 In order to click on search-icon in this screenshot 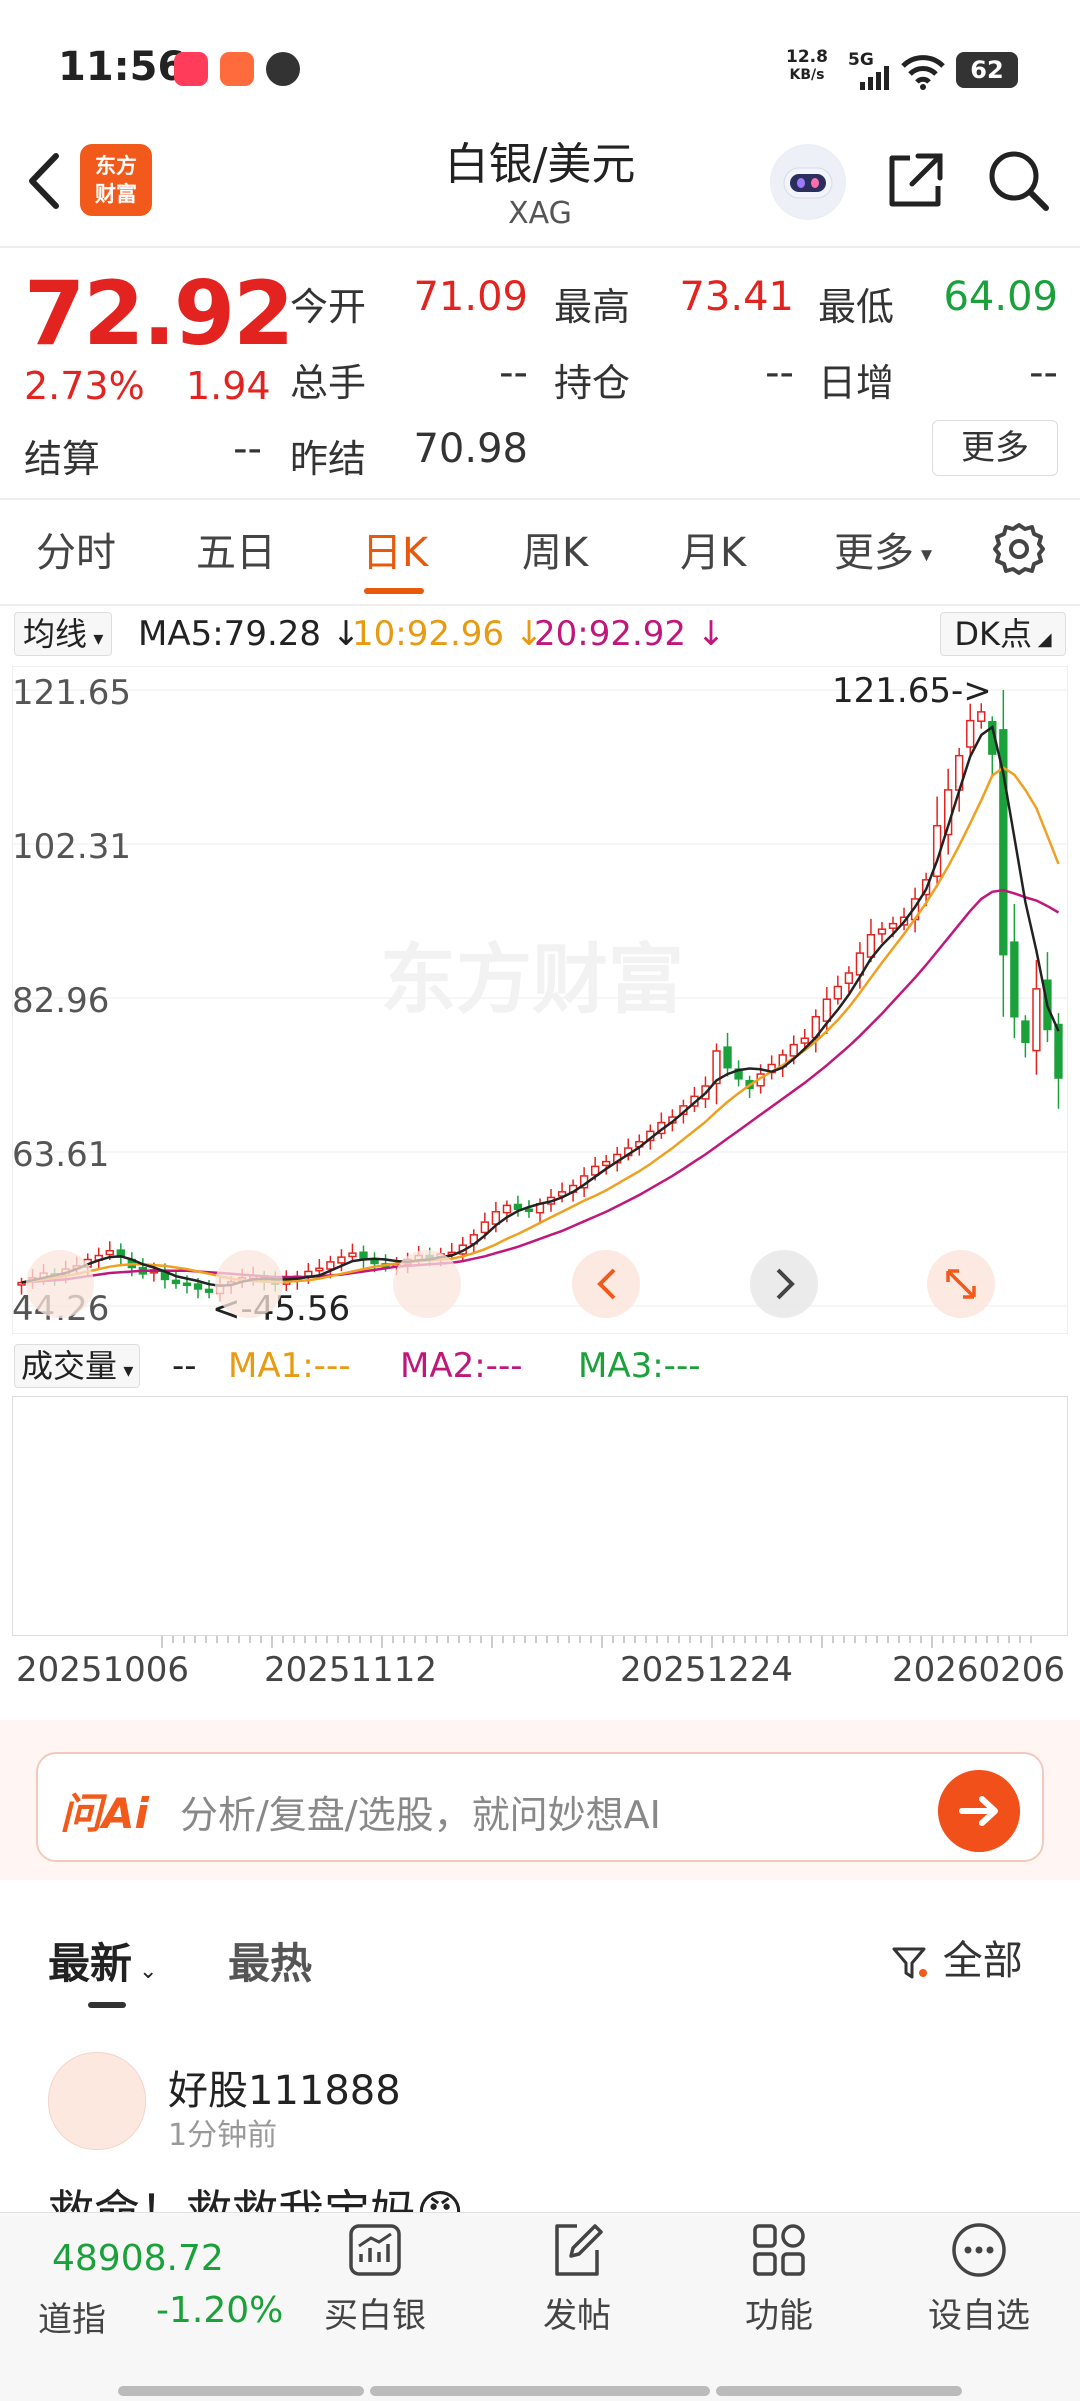, I will do `click(1019, 181)`.